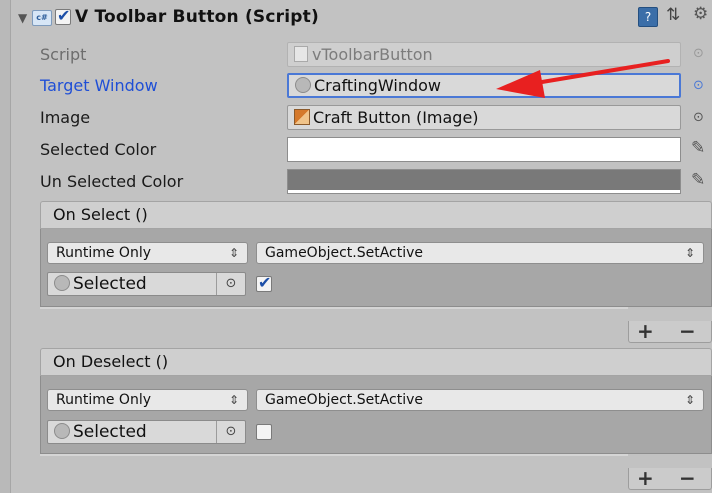  I want to click on annotation-arrow, so click(583, 78).